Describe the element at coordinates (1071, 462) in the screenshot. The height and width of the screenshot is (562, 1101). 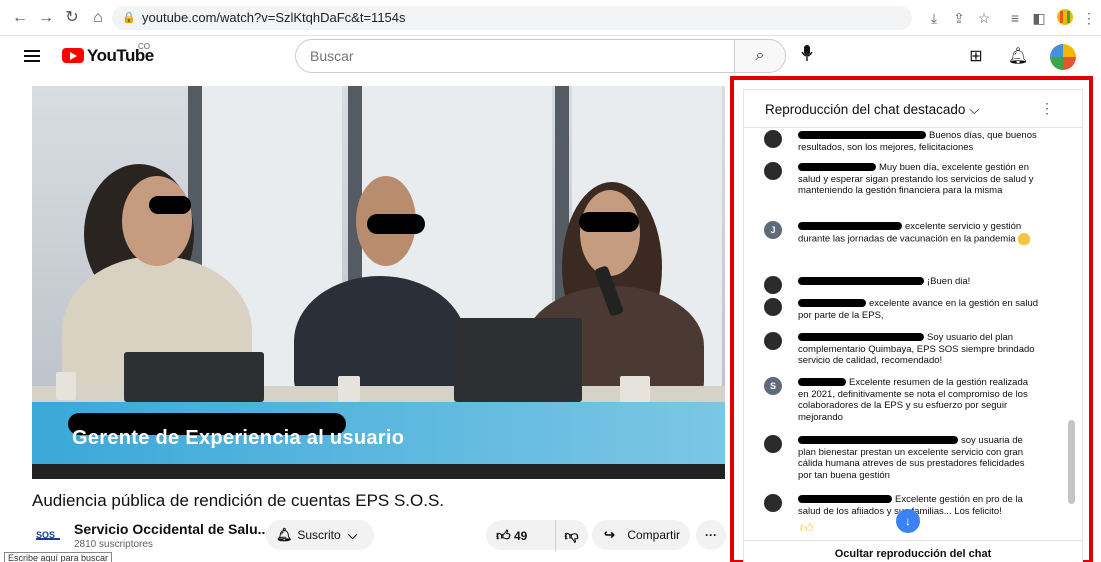
I see `chat-scrollbar-thumb` at that location.